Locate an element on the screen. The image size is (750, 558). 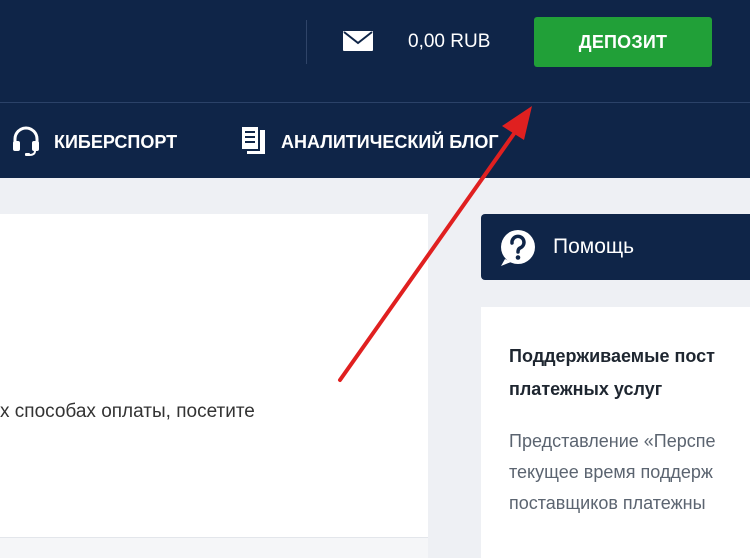
help-card-title-line1: Поддерживаемые пост is located at coordinates (612, 356).